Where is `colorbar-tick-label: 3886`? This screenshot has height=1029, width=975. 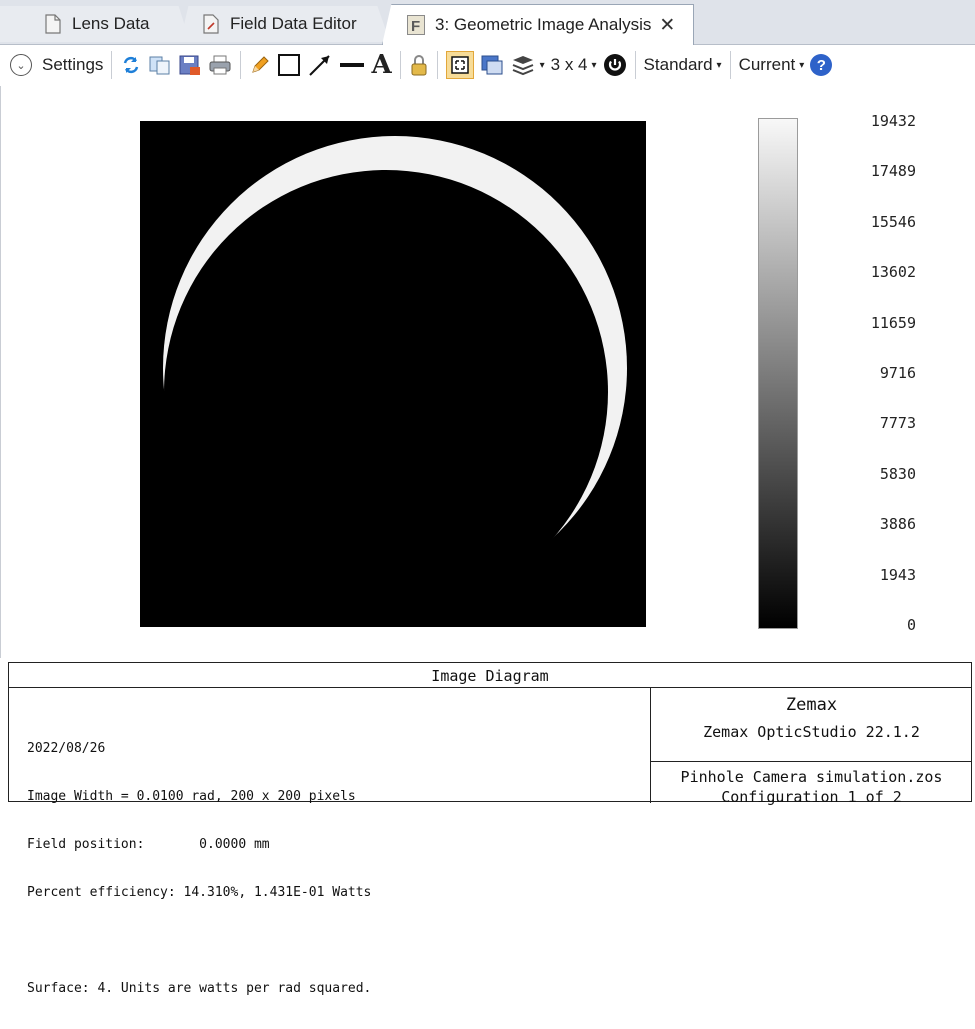 colorbar-tick-label: 3886 is located at coordinates (897, 524).